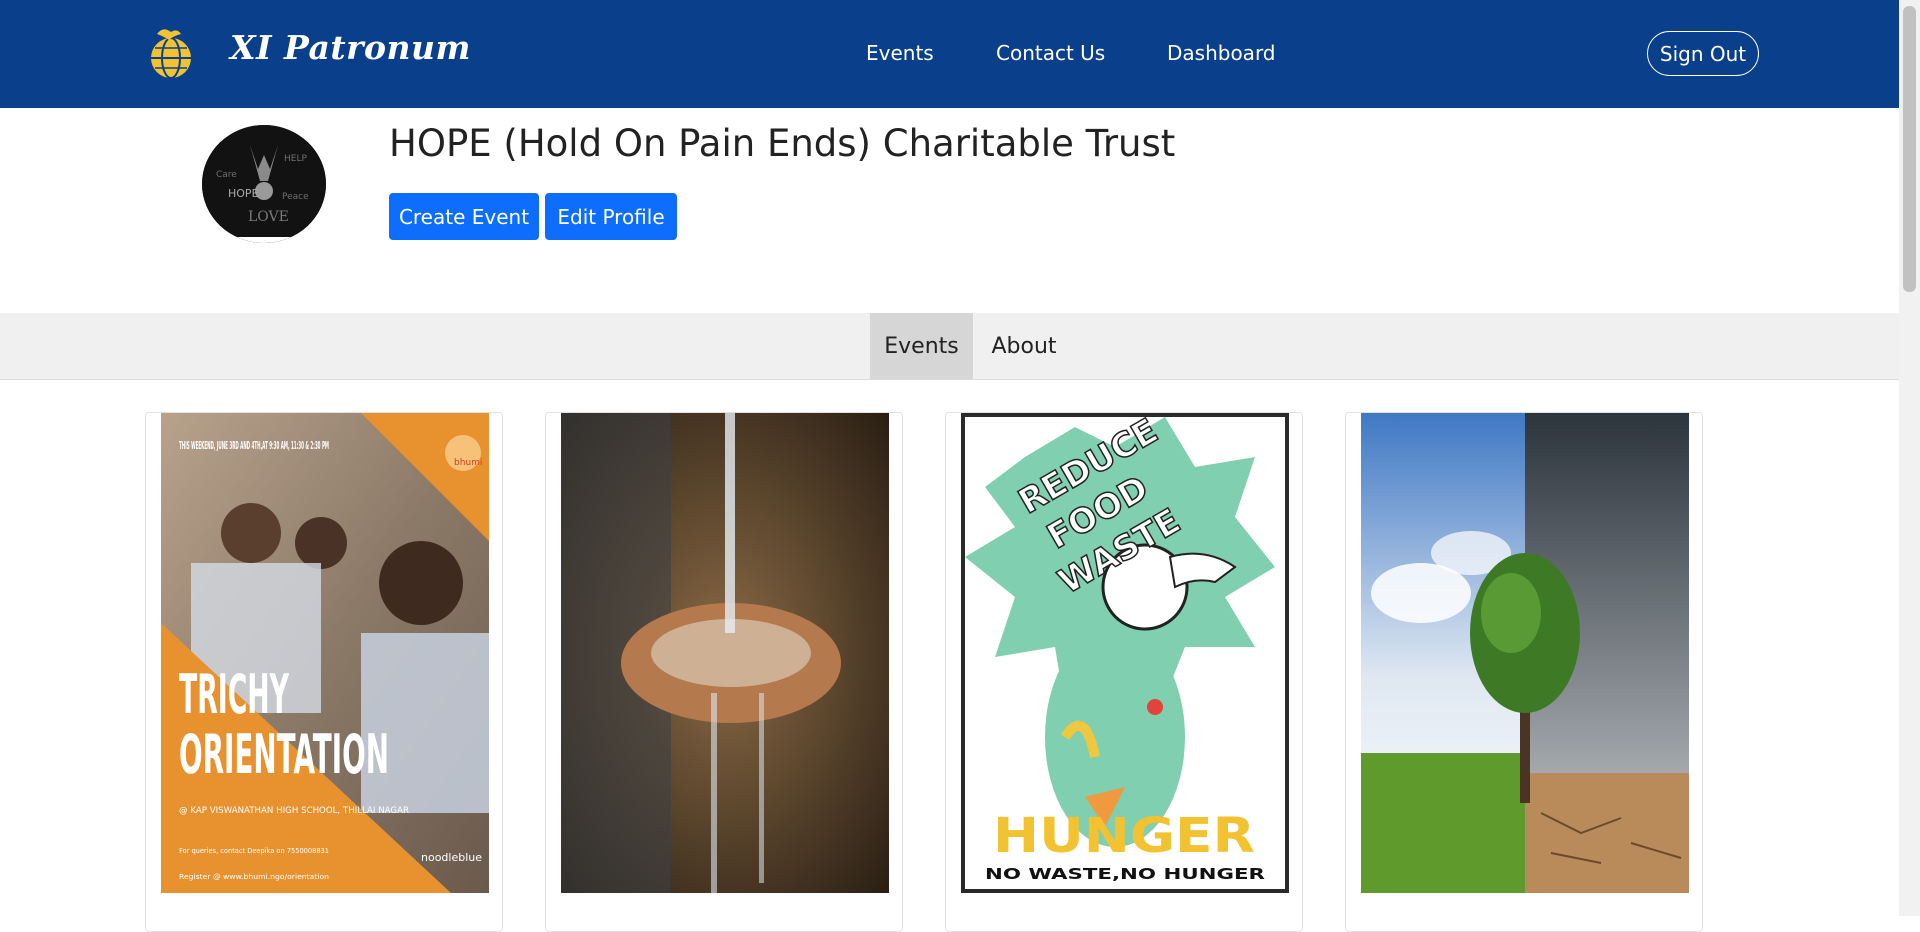  What do you see at coordinates (451, 857) in the screenshot?
I see `sponsor-logo: noodleblue` at bounding box center [451, 857].